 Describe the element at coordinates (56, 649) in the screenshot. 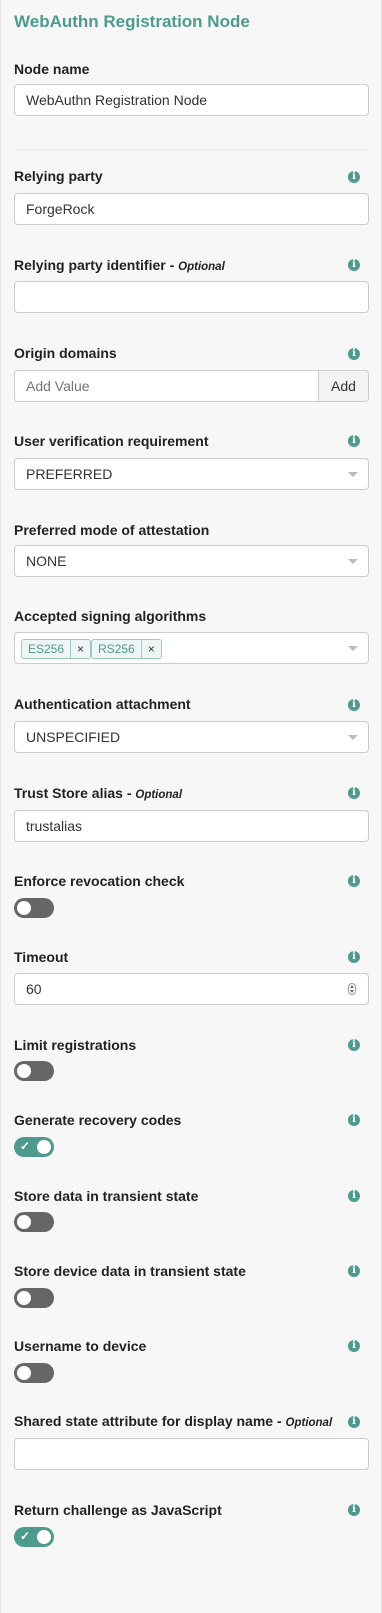

I see `tag-es256: ES256 ×` at that location.